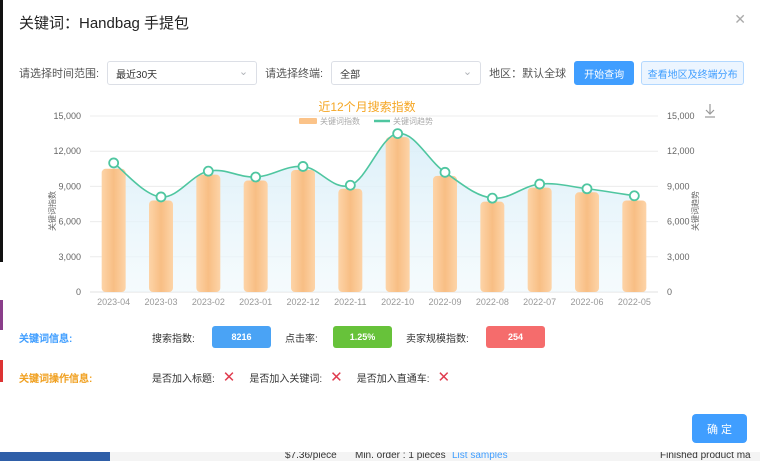 This screenshot has height=461, width=760. Describe the element at coordinates (634, 302) in the screenshot. I see `x-tick-label: 2022-05` at that location.